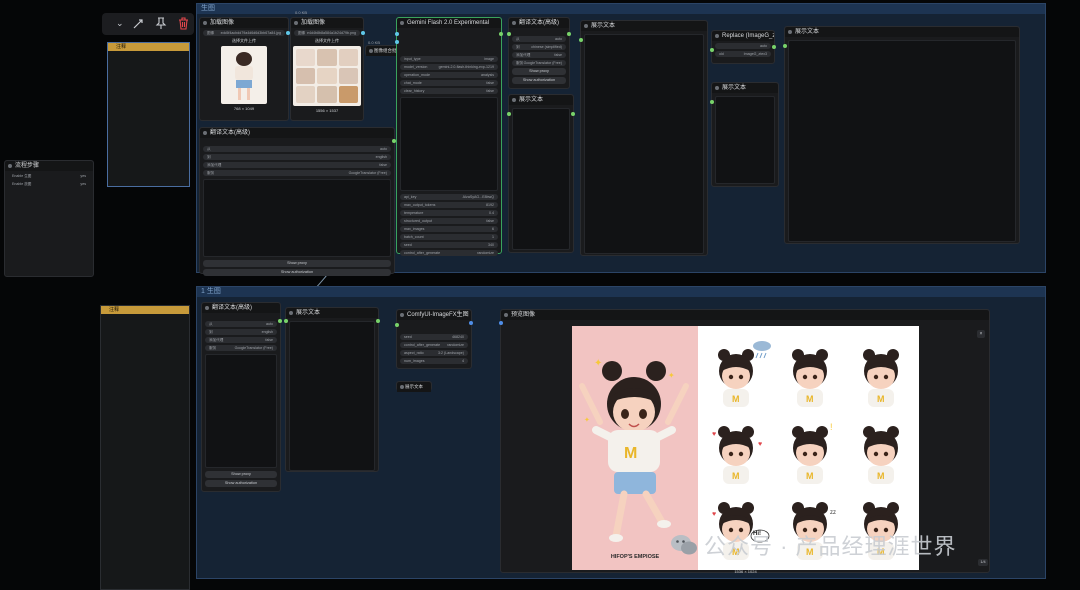 Image resolution: width=1080 pixels, height=590 pixels. Describe the element at coordinates (49, 176) in the screenshot. I see `toggle-row: Enable 生图 yes` at that location.